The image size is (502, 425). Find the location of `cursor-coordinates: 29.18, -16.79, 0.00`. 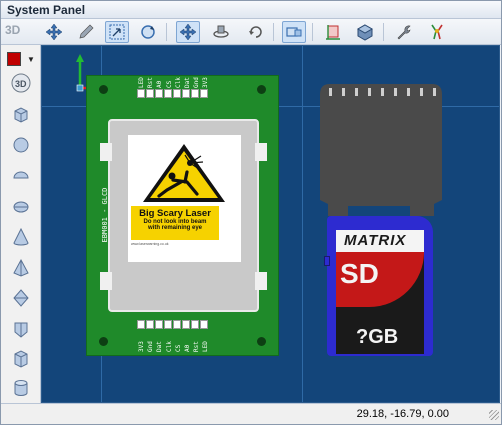

cursor-coordinates: 29.18, -16.79, 0.00 is located at coordinates (402, 414).